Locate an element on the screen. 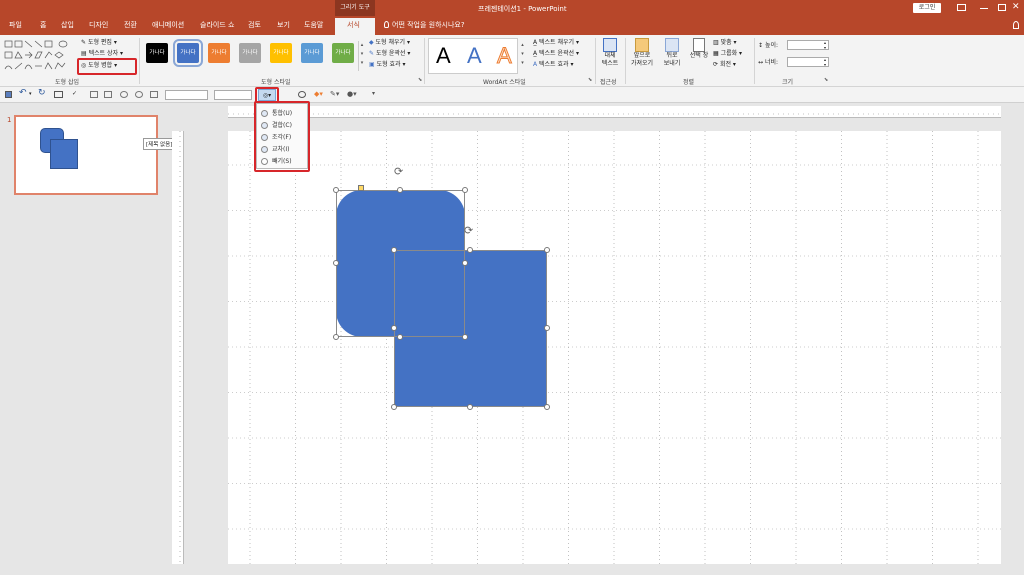  toolbar-icon-c is located at coordinates (124, 94).